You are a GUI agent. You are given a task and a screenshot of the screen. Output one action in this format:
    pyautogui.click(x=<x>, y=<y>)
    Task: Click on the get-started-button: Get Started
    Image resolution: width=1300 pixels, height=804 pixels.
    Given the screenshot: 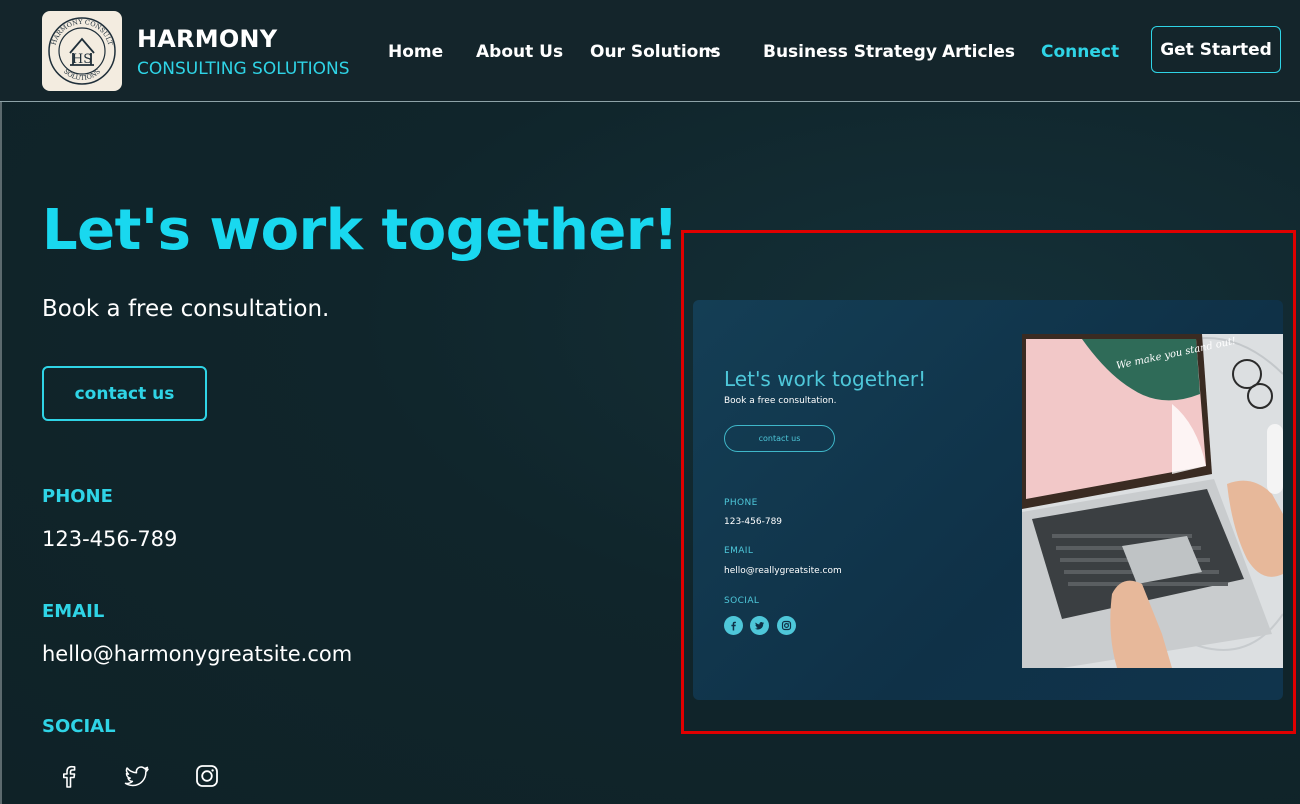 What is the action you would take?
    pyautogui.click(x=1216, y=49)
    